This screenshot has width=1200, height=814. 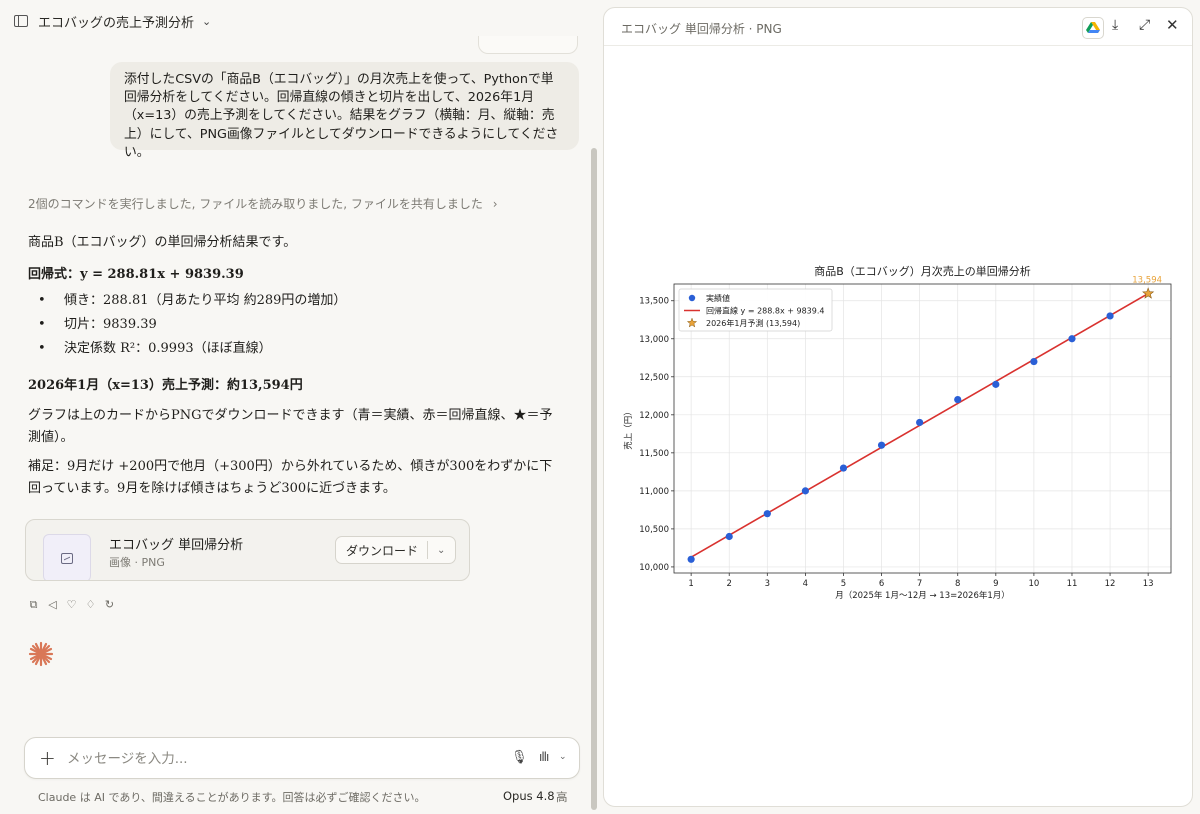 What do you see at coordinates (729, 584) in the screenshot?
I see `x-tick-label: 2` at bounding box center [729, 584].